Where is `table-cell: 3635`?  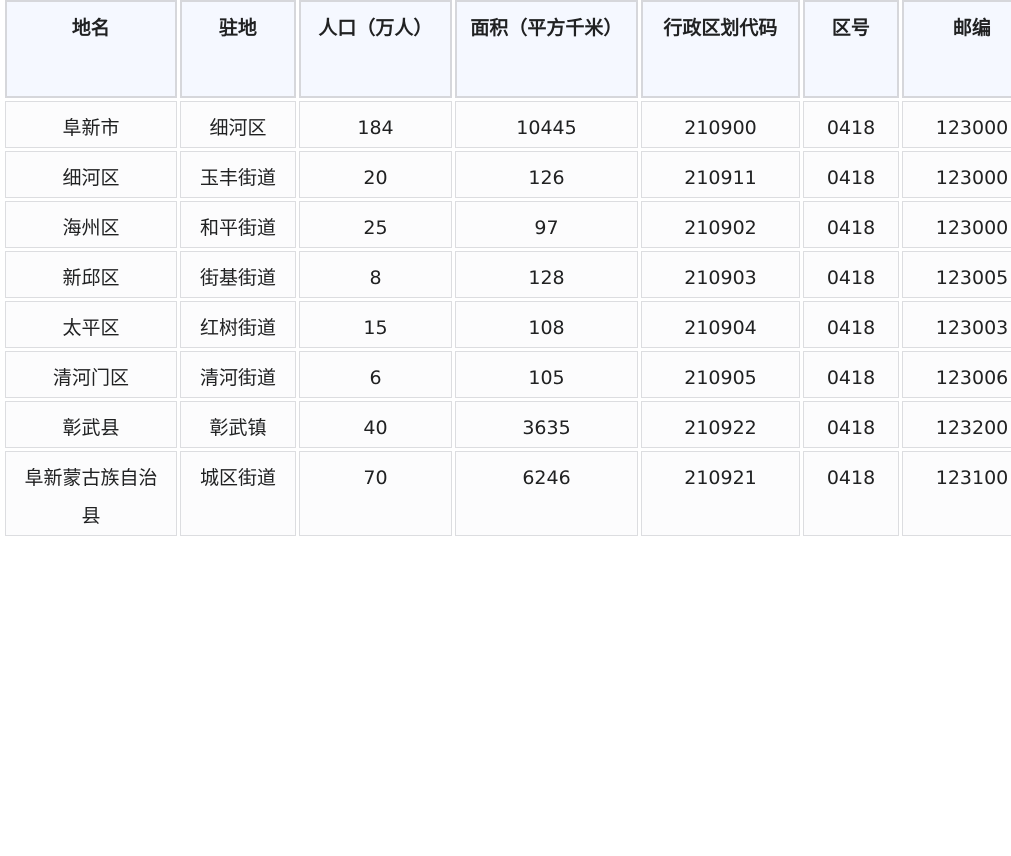
table-cell: 3635 is located at coordinates (546, 424).